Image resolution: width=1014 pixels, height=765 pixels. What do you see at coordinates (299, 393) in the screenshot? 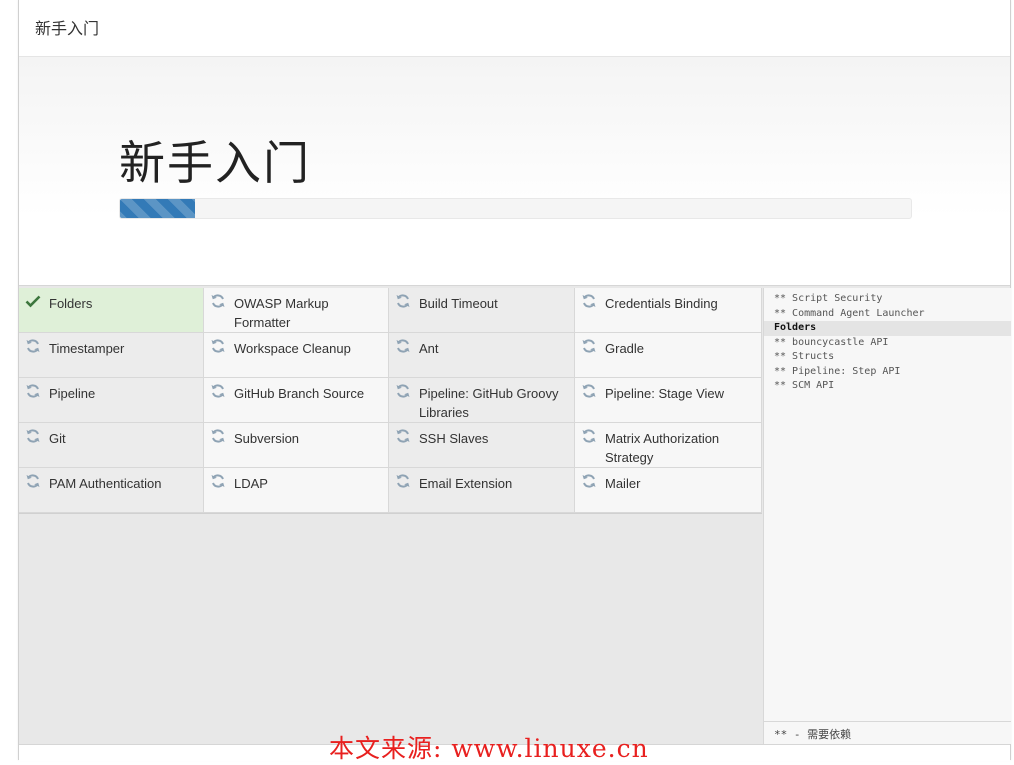
I see `plugin-name: GitHub Branch Source` at bounding box center [299, 393].